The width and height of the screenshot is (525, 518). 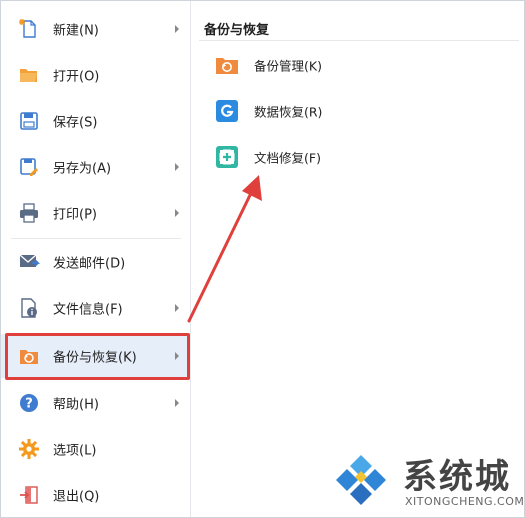 What do you see at coordinates (287, 158) in the screenshot?
I see `submenu-item-label: 文档修复(F)` at bounding box center [287, 158].